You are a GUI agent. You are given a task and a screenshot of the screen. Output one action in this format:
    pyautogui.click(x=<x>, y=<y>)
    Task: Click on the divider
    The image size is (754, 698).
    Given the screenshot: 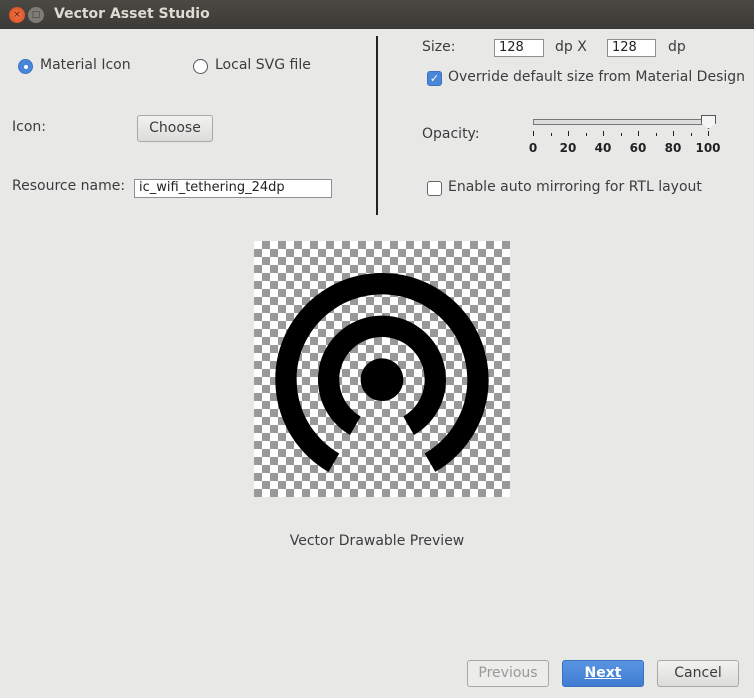 What is the action you would take?
    pyautogui.click(x=377, y=125)
    